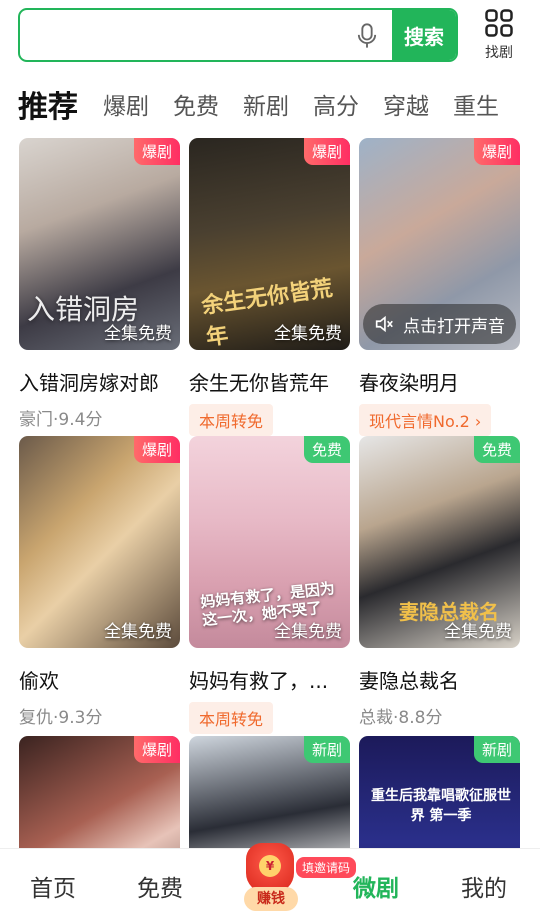 The height and width of the screenshot is (924, 540). I want to click on bottom-nav: 首页 免费 ¥ 赚钱 填邀请码 微剧 我的, so click(270, 883).